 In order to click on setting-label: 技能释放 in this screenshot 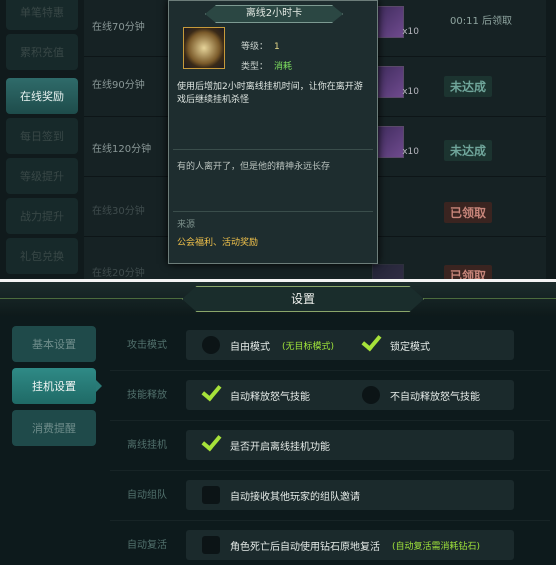, I will do `click(147, 395)`.